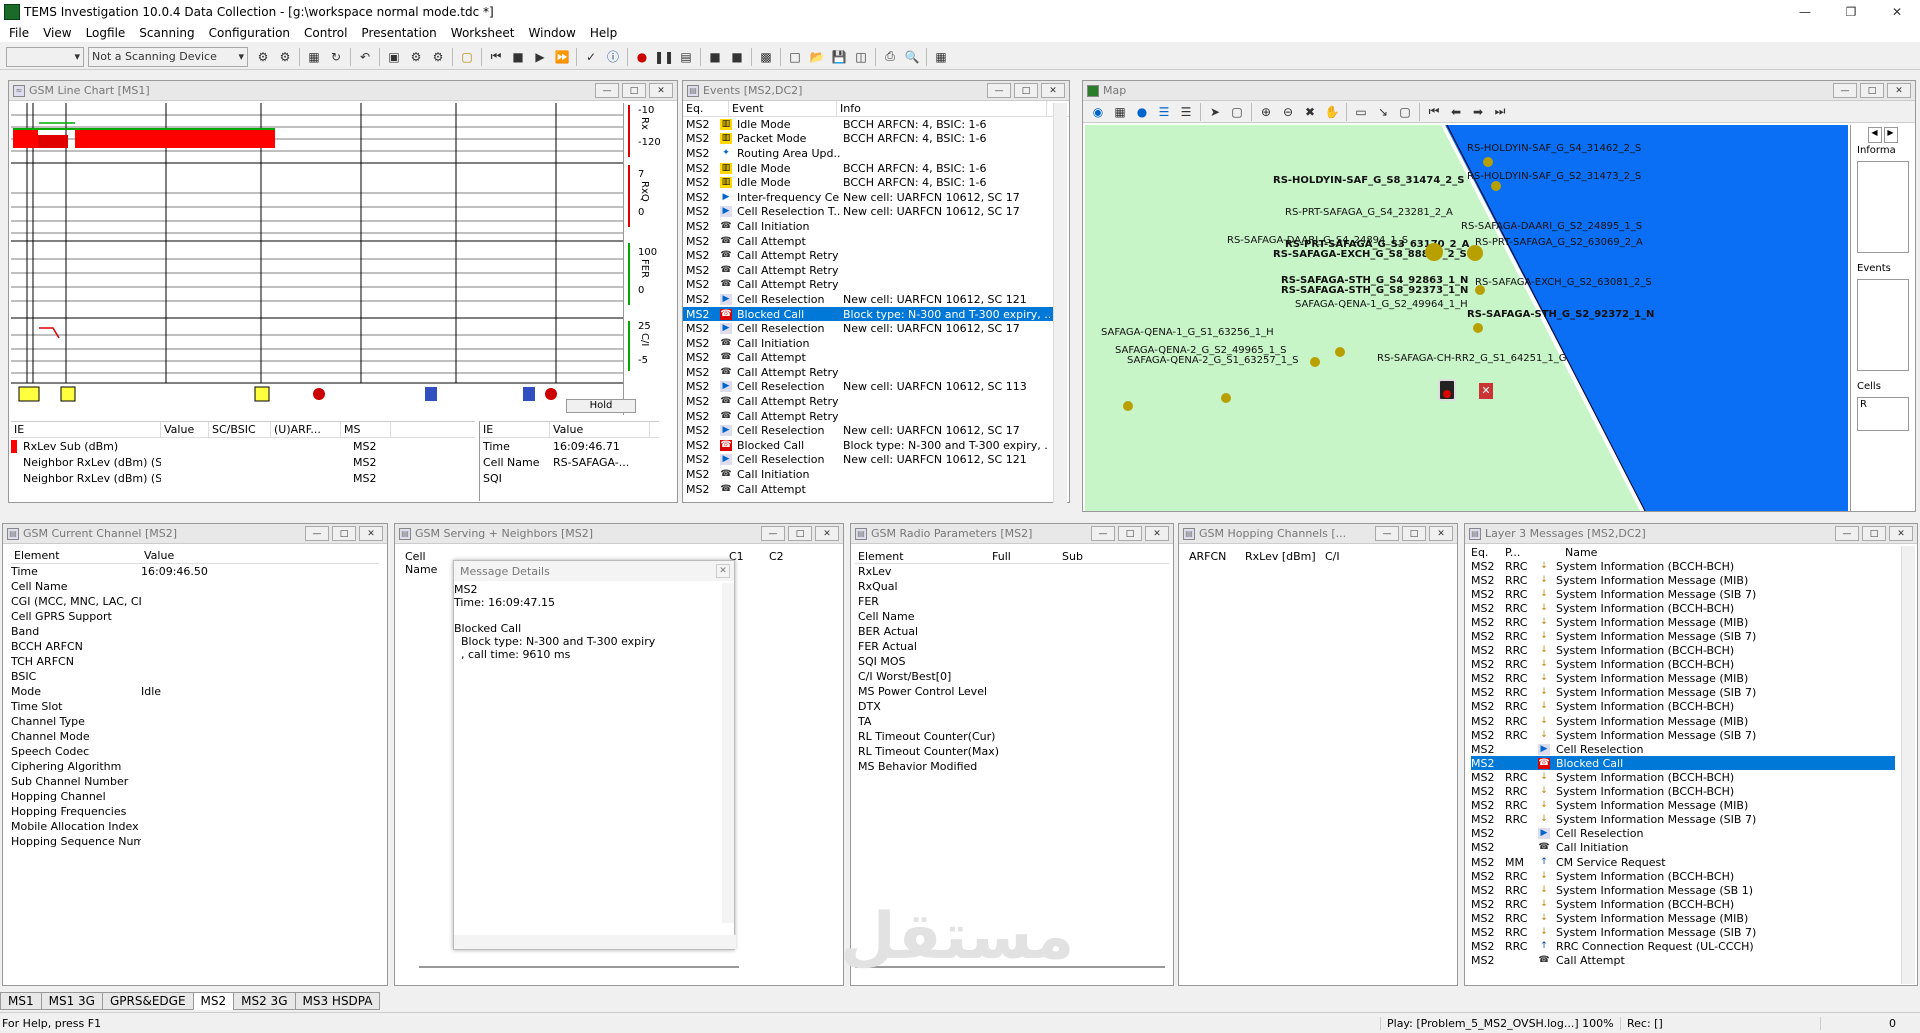  What do you see at coordinates (723, 571) in the screenshot?
I see `close-icon: ✕` at bounding box center [723, 571].